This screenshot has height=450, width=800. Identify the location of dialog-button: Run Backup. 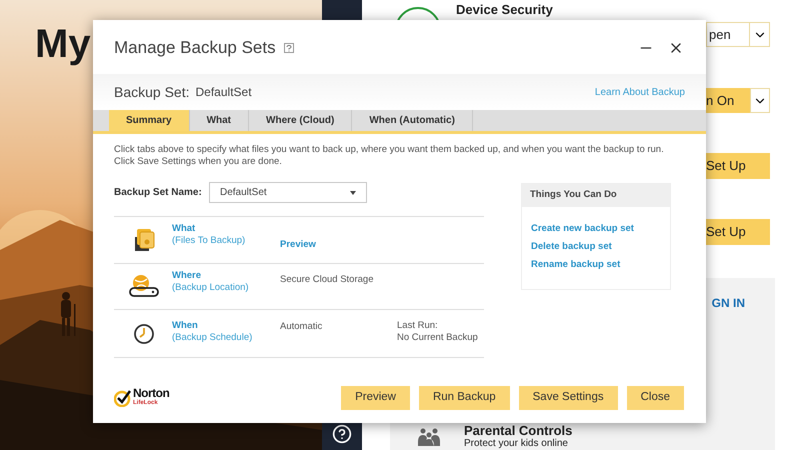
(464, 398).